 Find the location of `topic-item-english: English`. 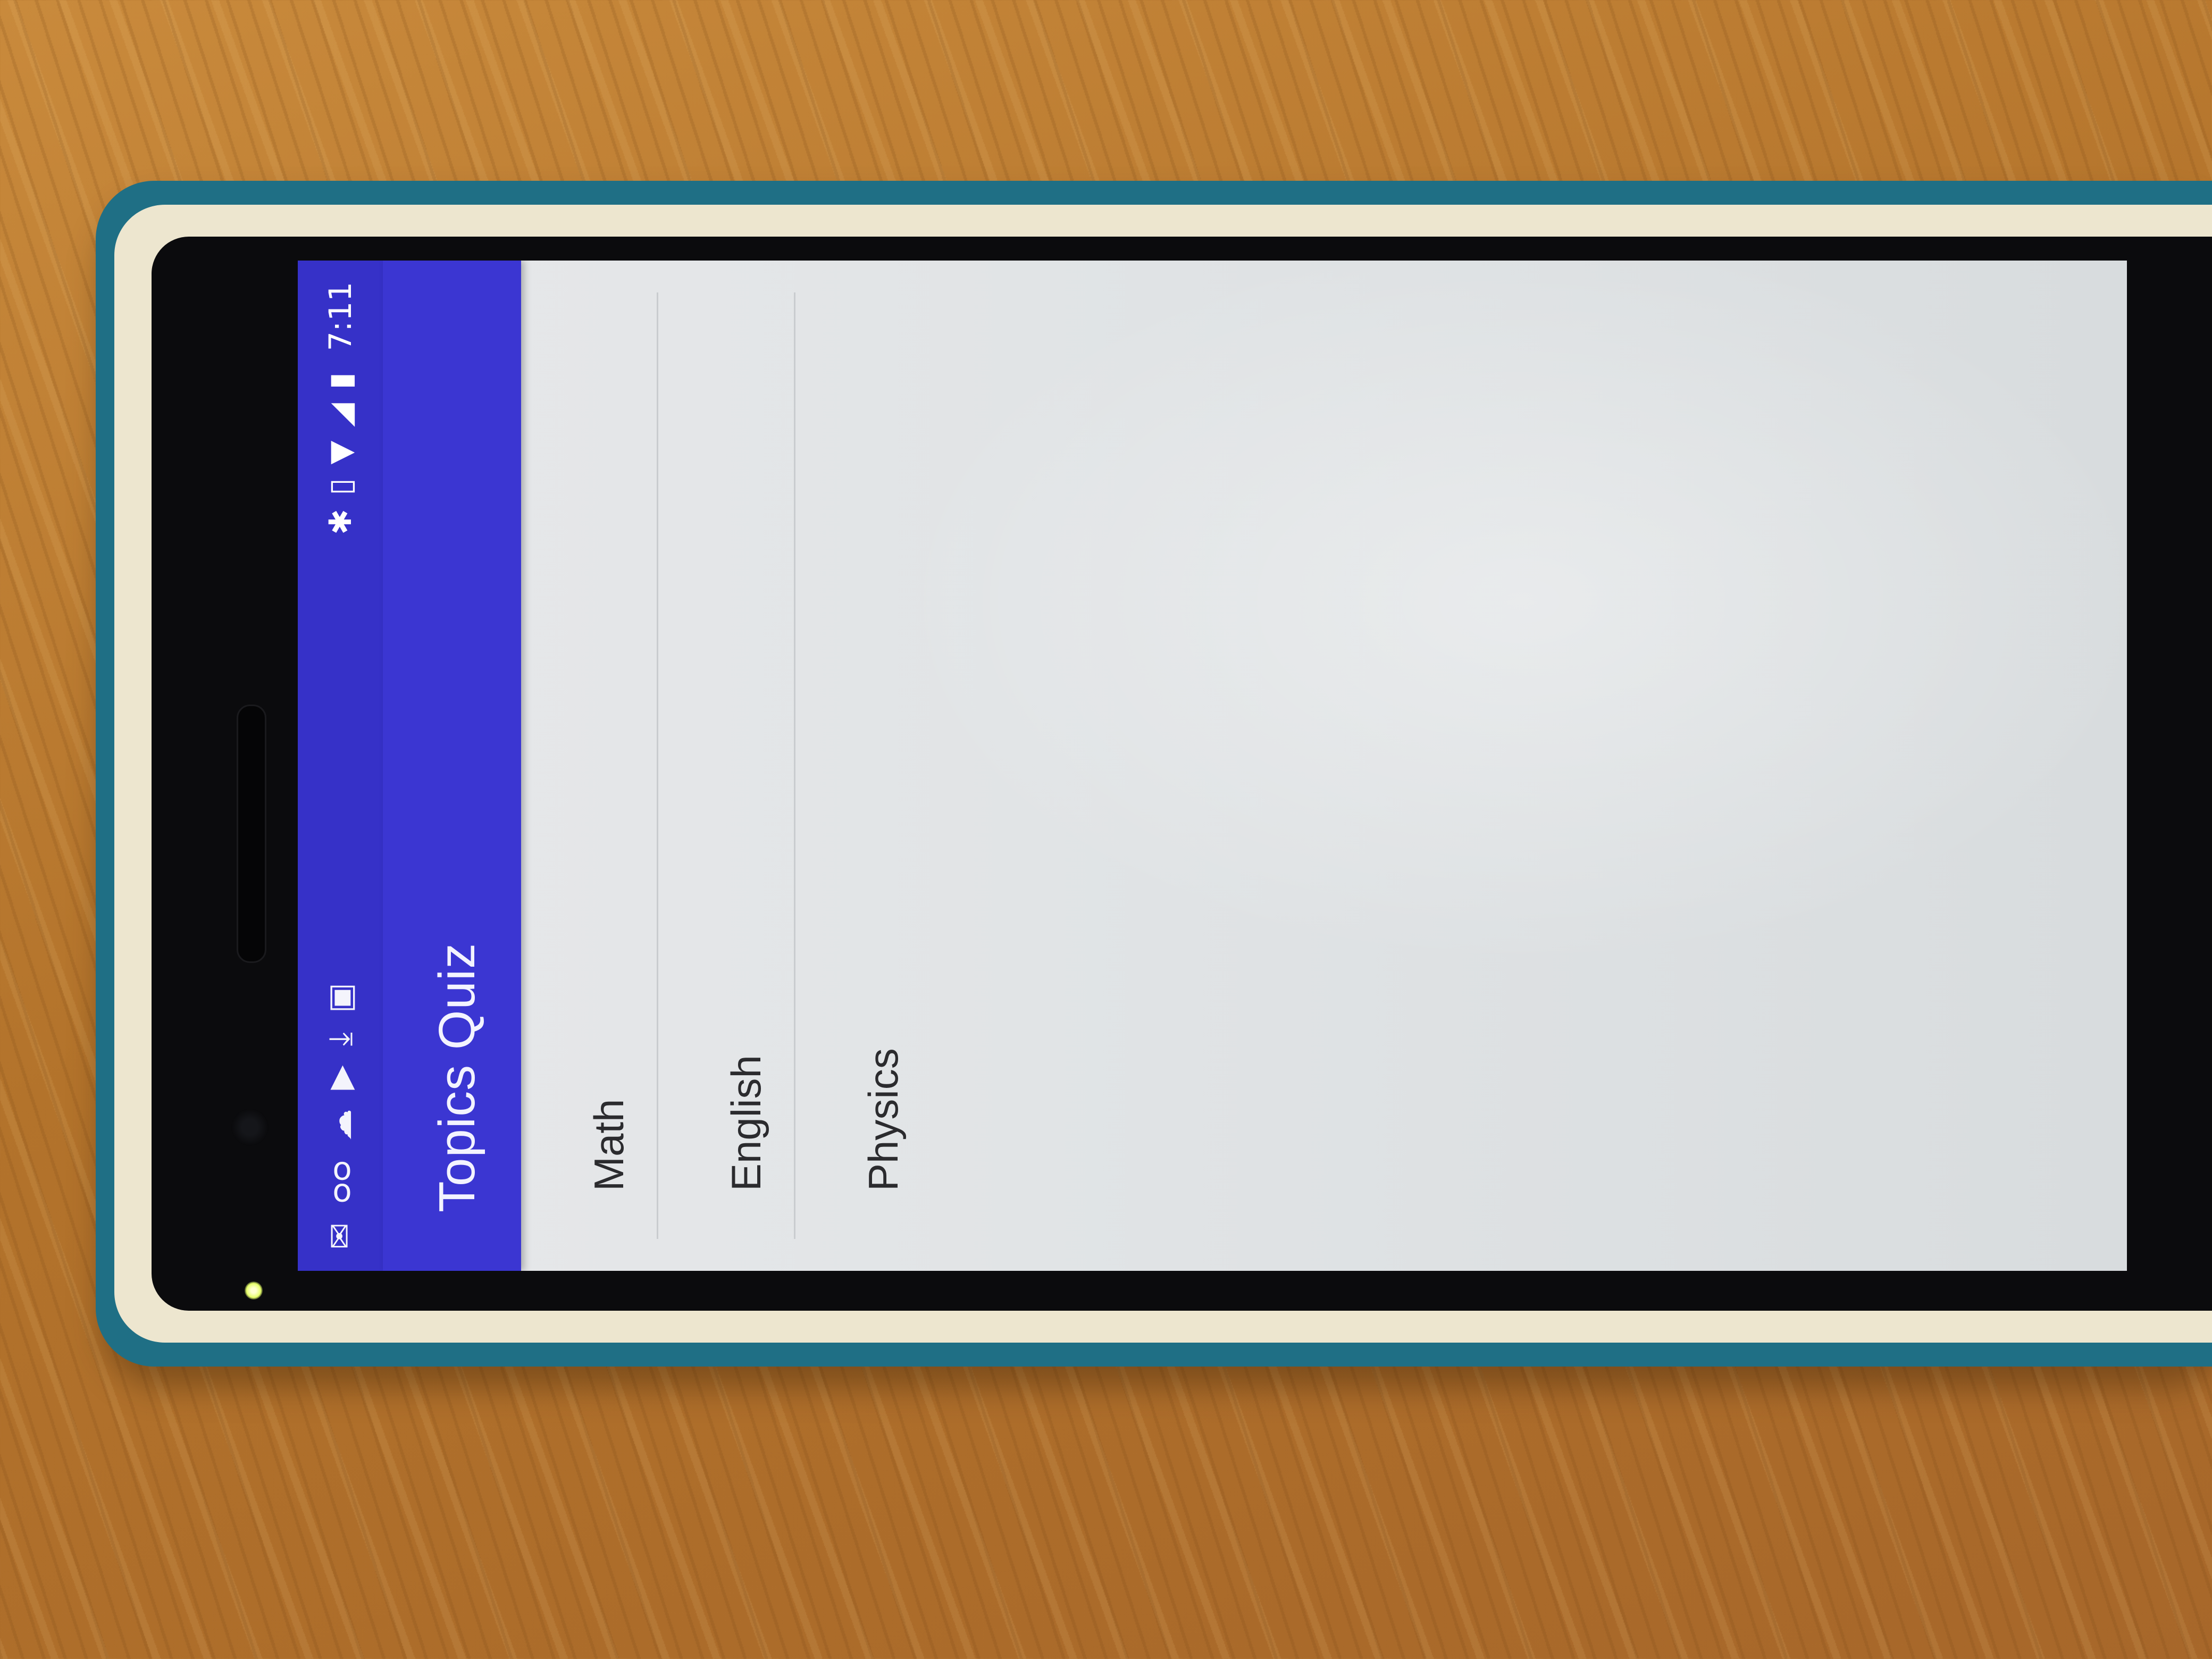

topic-item-english: English is located at coordinates (726, 765).